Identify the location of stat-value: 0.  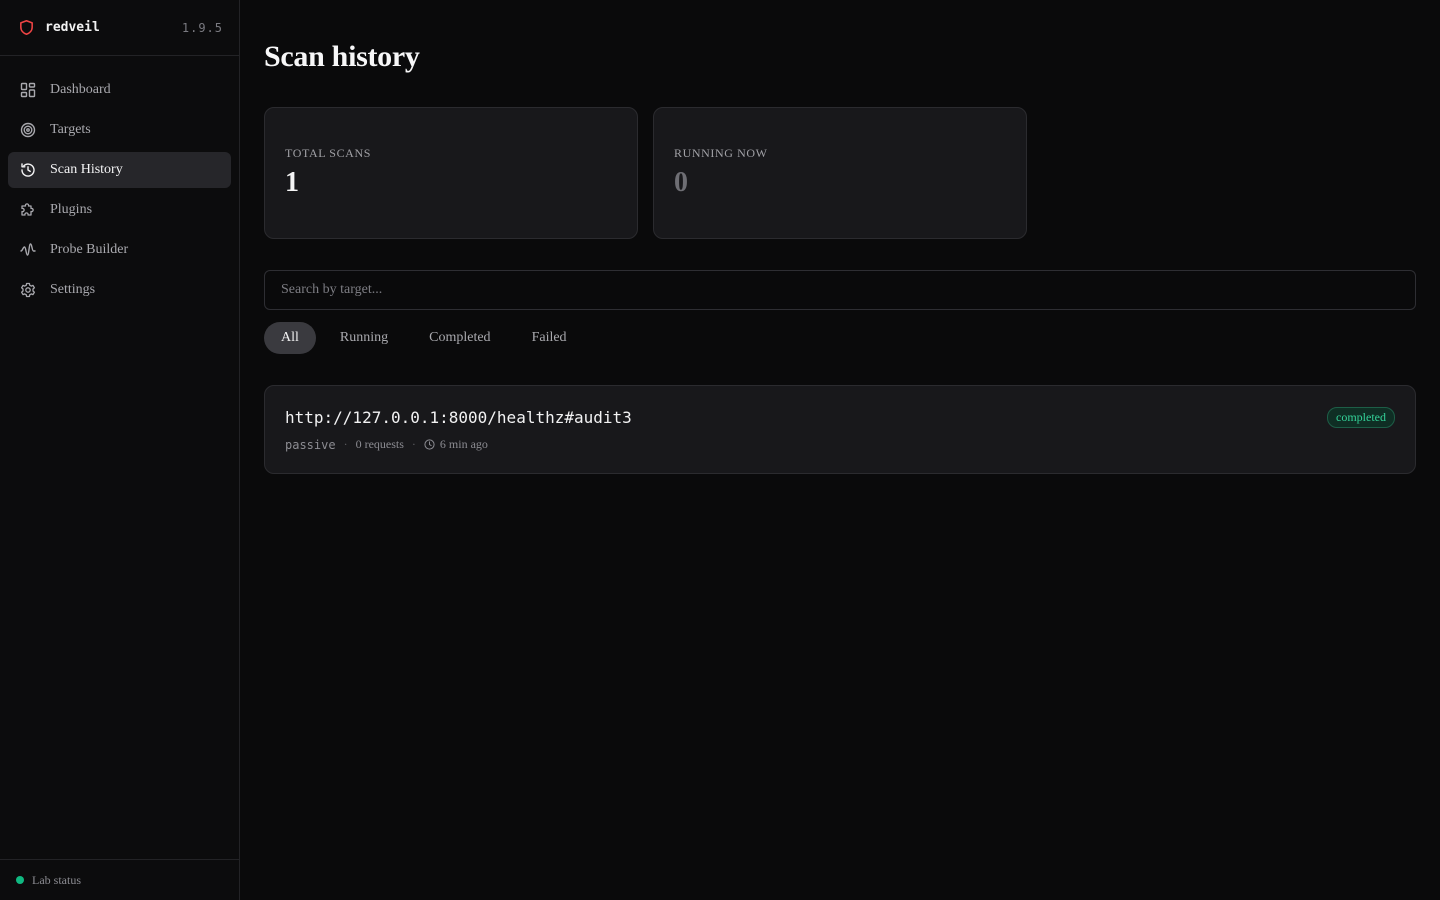
(681, 182).